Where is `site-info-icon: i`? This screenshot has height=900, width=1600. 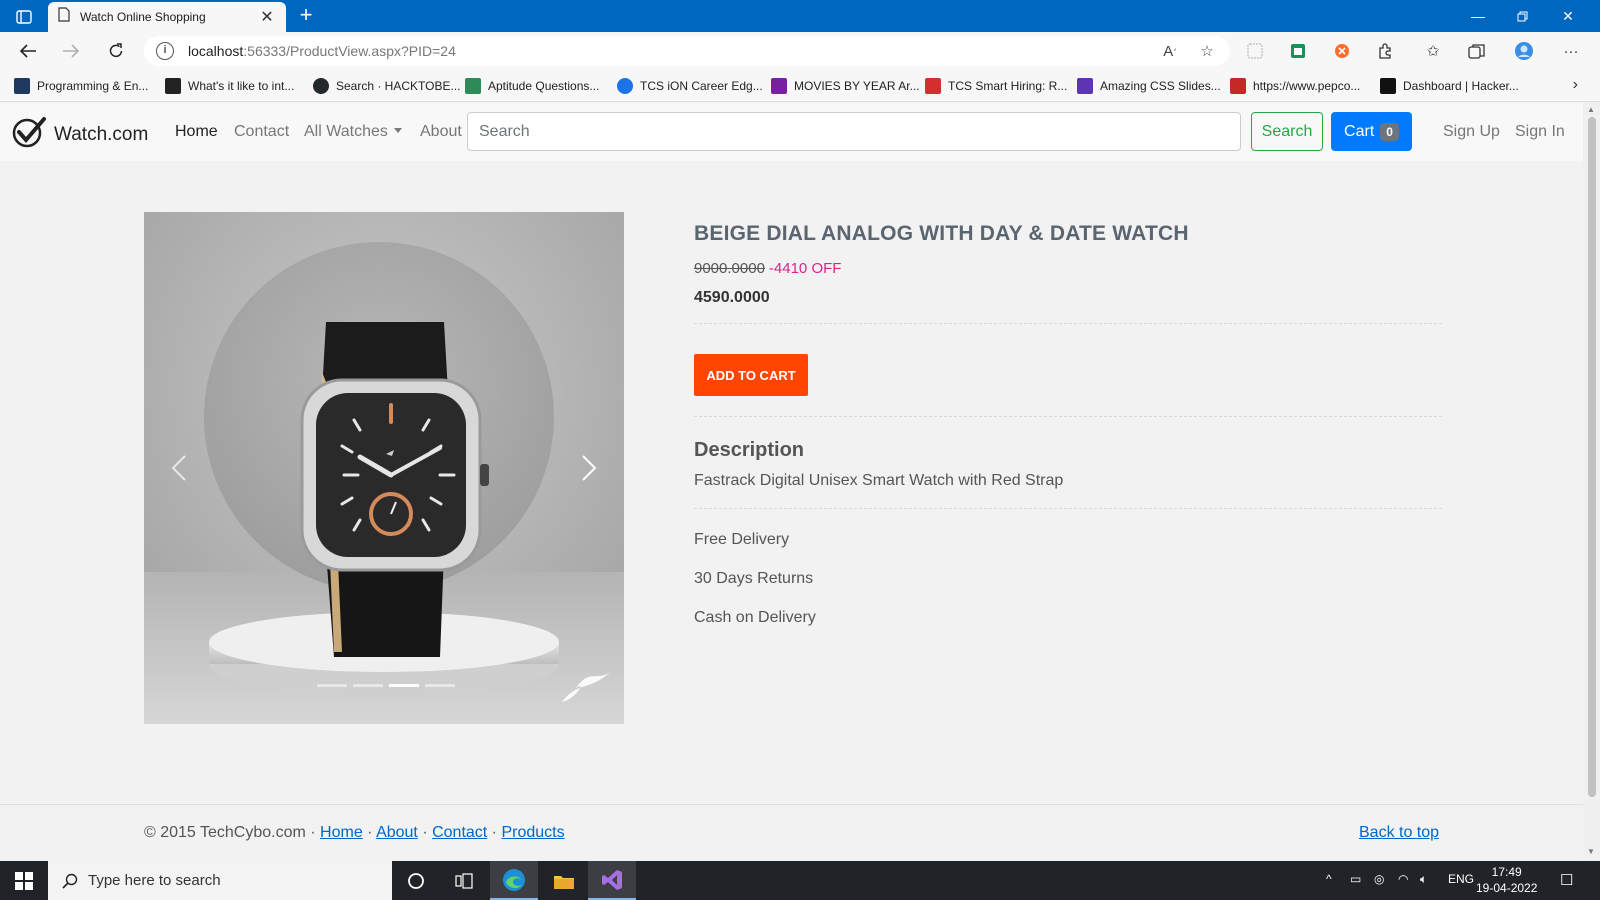 site-info-icon: i is located at coordinates (165, 51).